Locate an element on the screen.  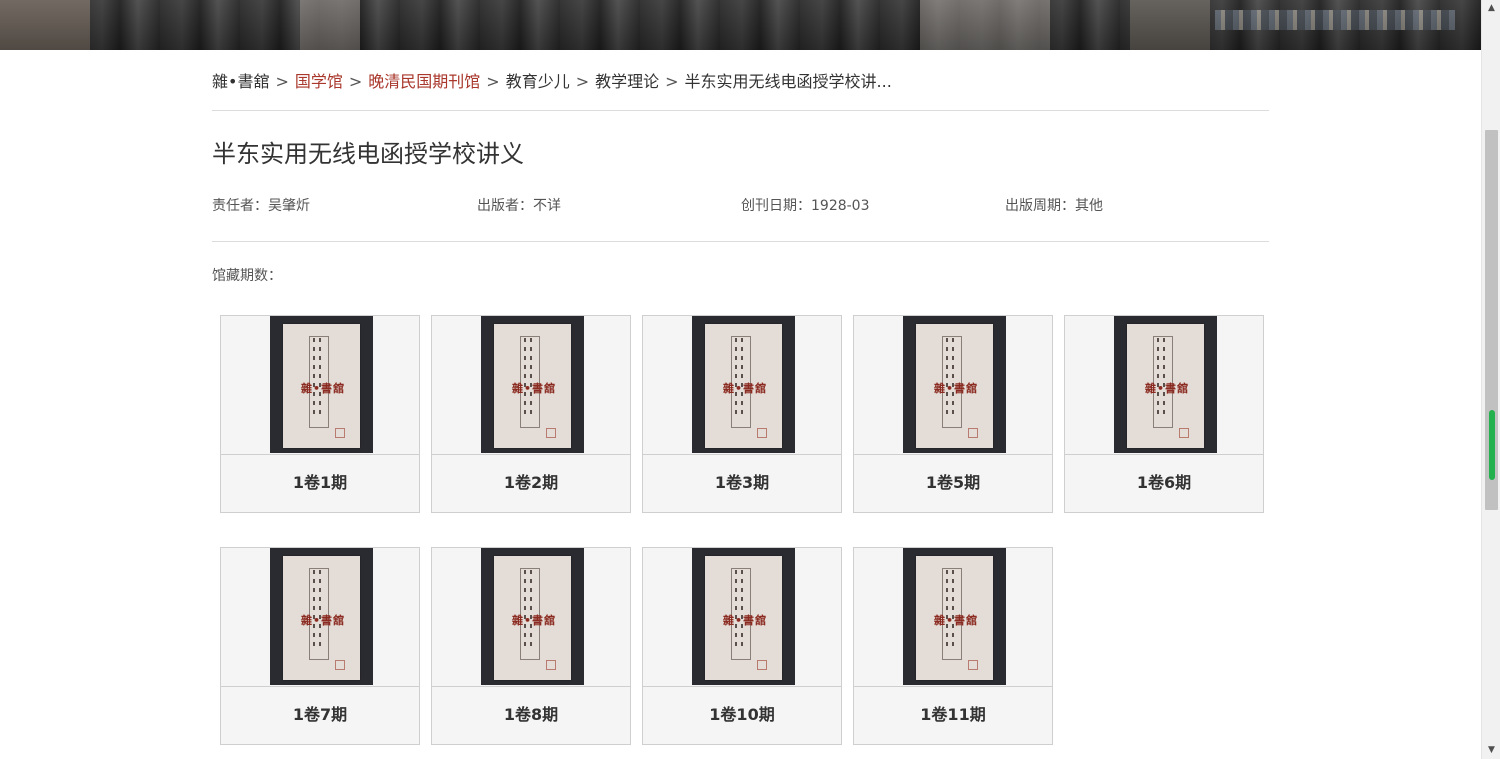
scroll-up-icon: ▲ is located at coordinates (1491, 8).